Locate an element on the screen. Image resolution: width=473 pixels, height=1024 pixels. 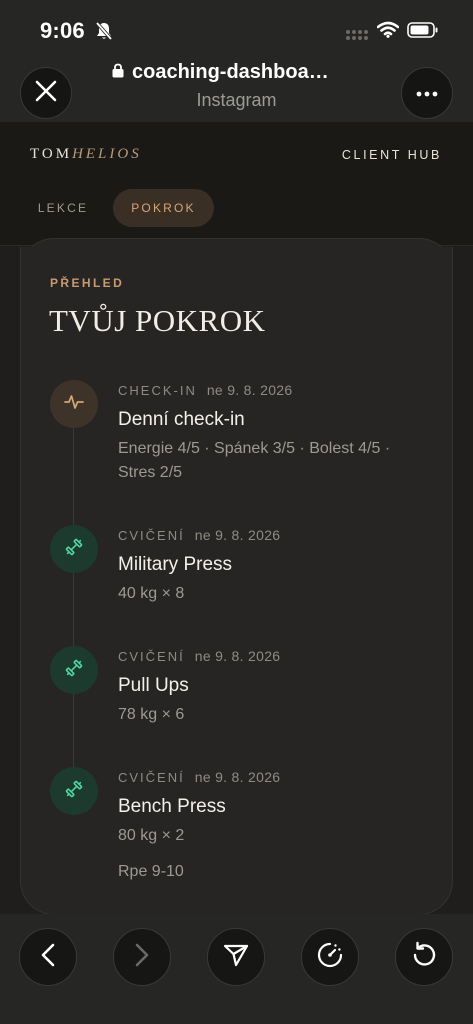
back-button is located at coordinates (48, 957).